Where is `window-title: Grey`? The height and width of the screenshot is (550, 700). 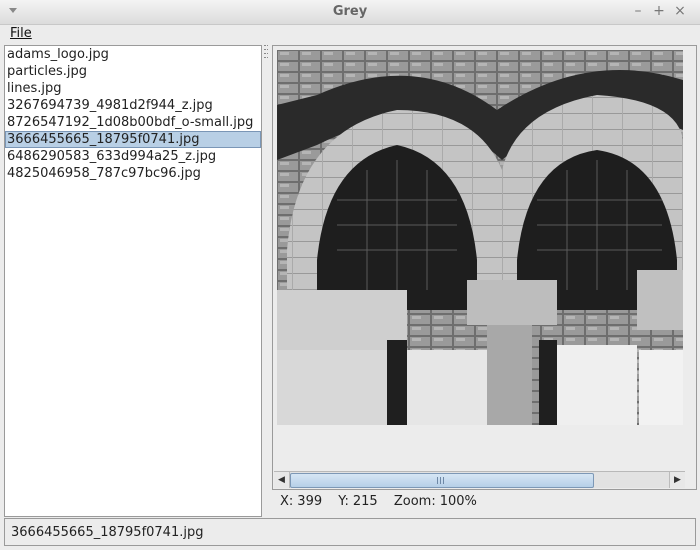 window-title: Grey is located at coordinates (350, 11).